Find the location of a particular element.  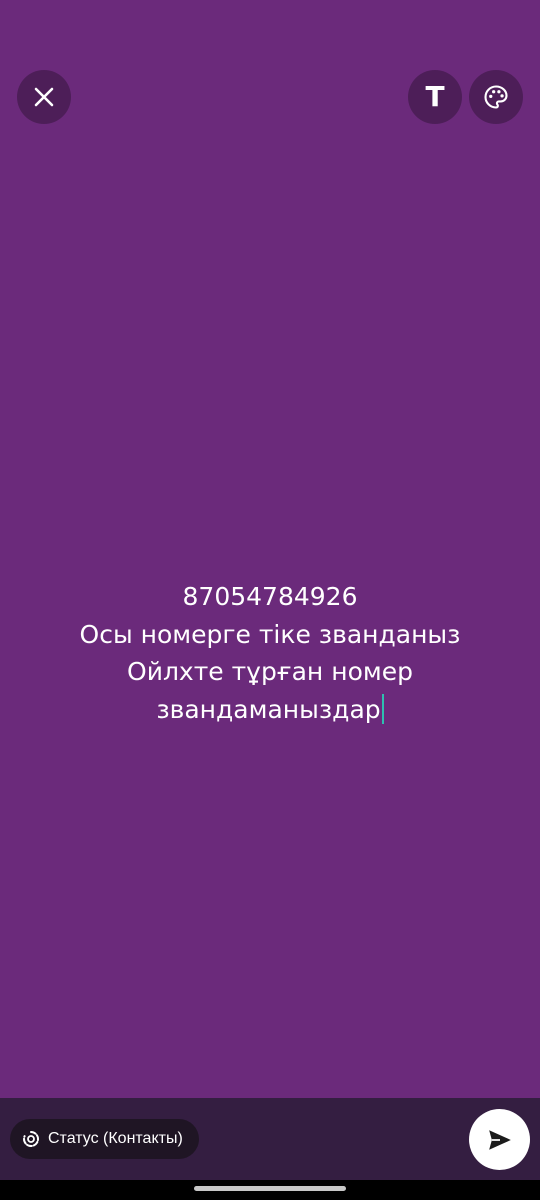

palette-icon is located at coordinates (496, 97).